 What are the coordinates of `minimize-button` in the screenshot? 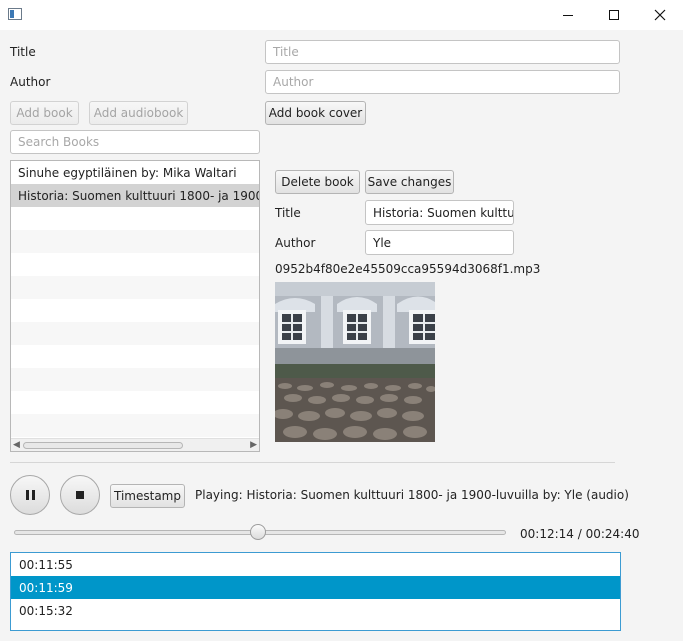 It's located at (568, 15).